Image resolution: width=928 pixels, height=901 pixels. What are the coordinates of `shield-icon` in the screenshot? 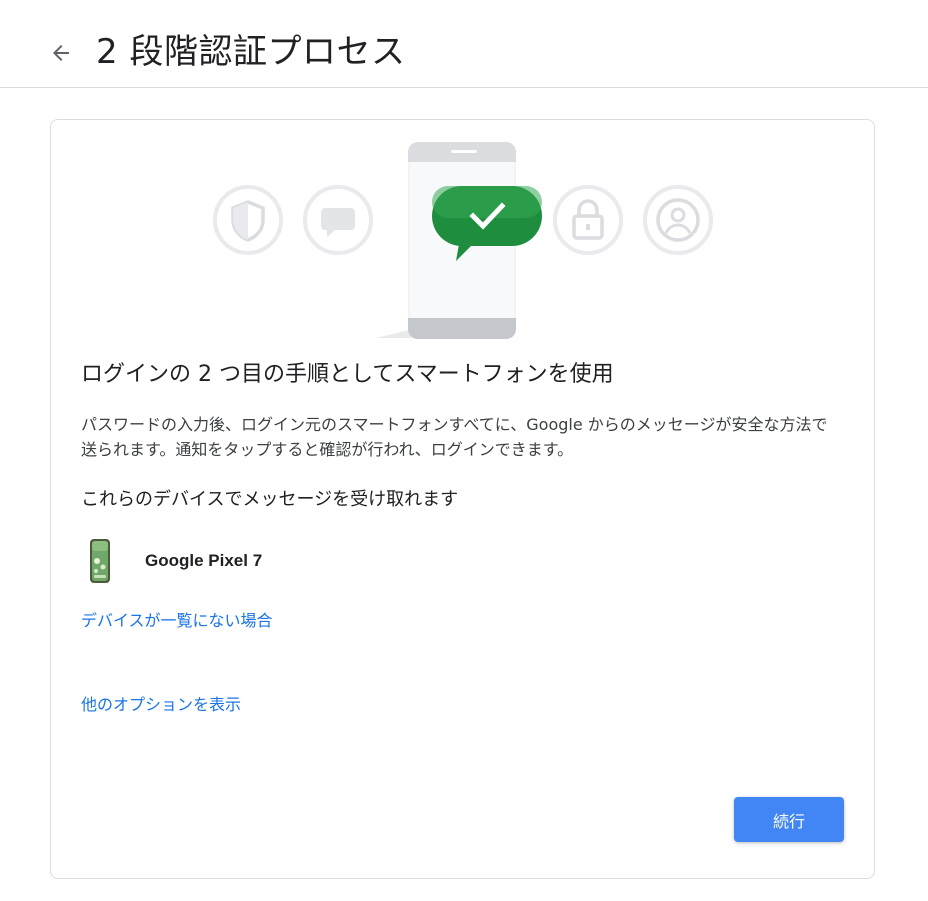 It's located at (248, 220).